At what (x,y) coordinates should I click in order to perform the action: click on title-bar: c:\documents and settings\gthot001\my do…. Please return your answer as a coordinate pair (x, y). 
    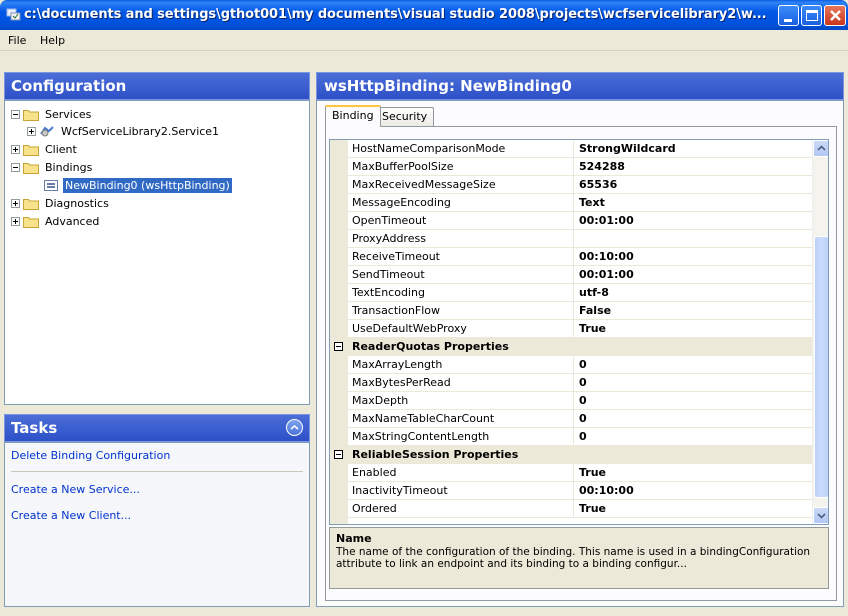
    Looking at the image, I should click on (424, 15).